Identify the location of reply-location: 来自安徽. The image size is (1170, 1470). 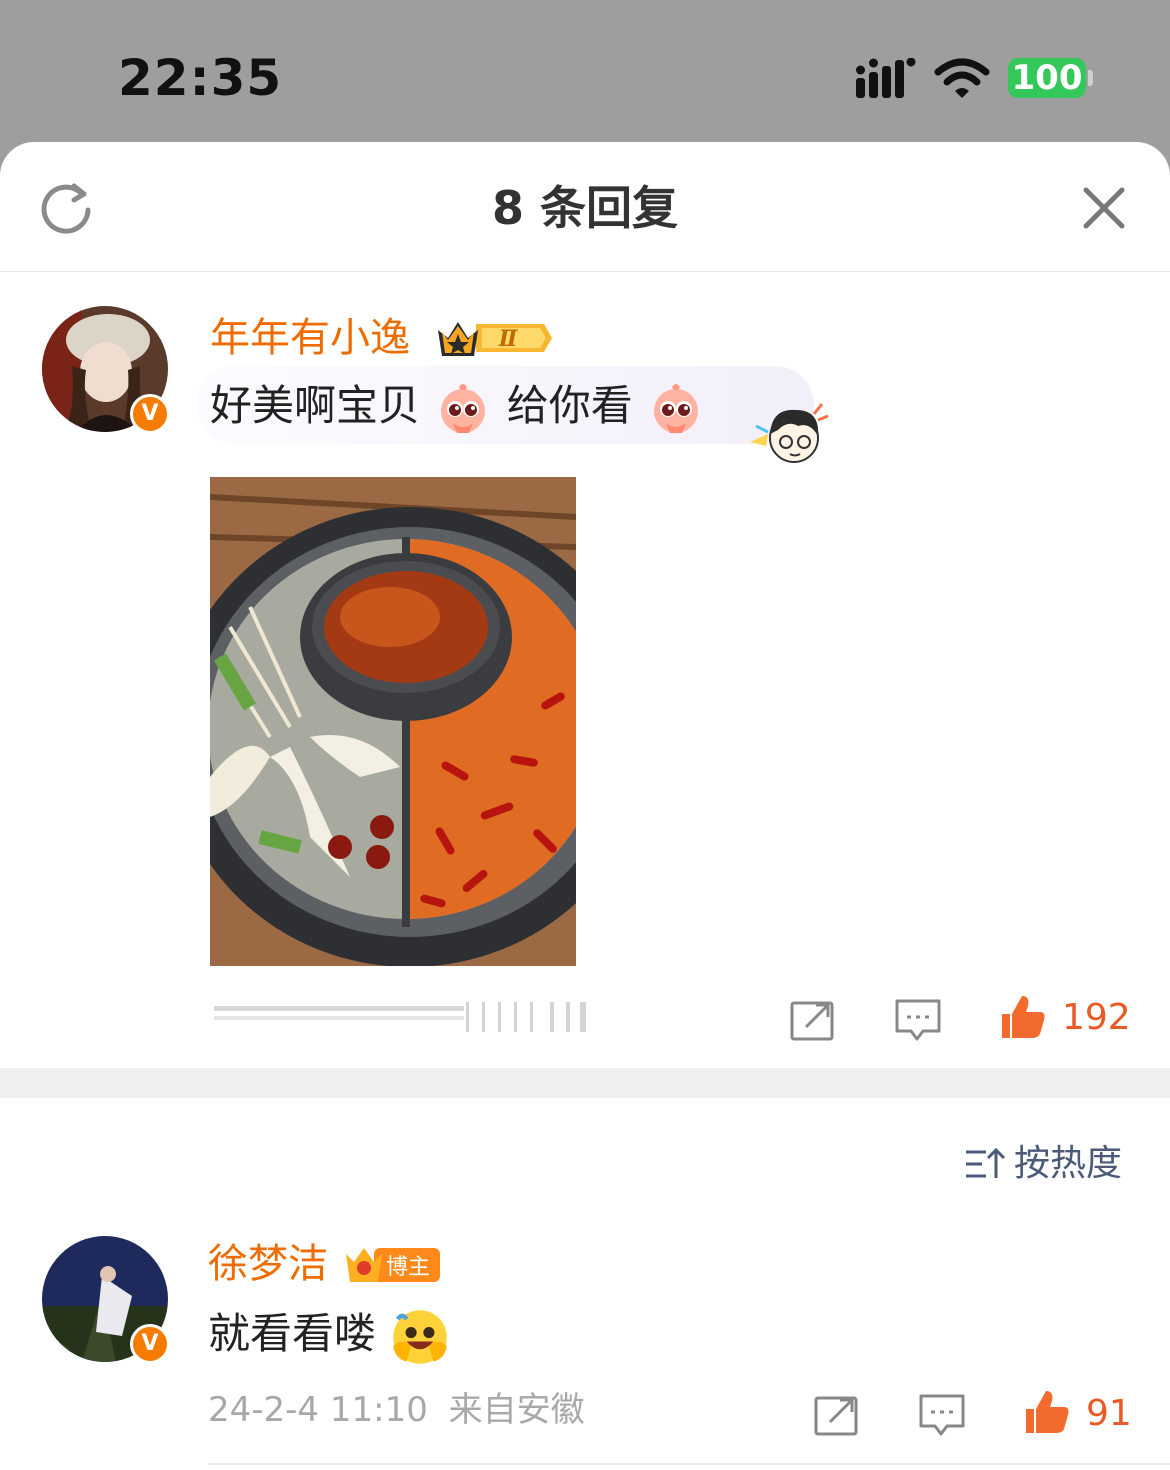
(516, 1410).